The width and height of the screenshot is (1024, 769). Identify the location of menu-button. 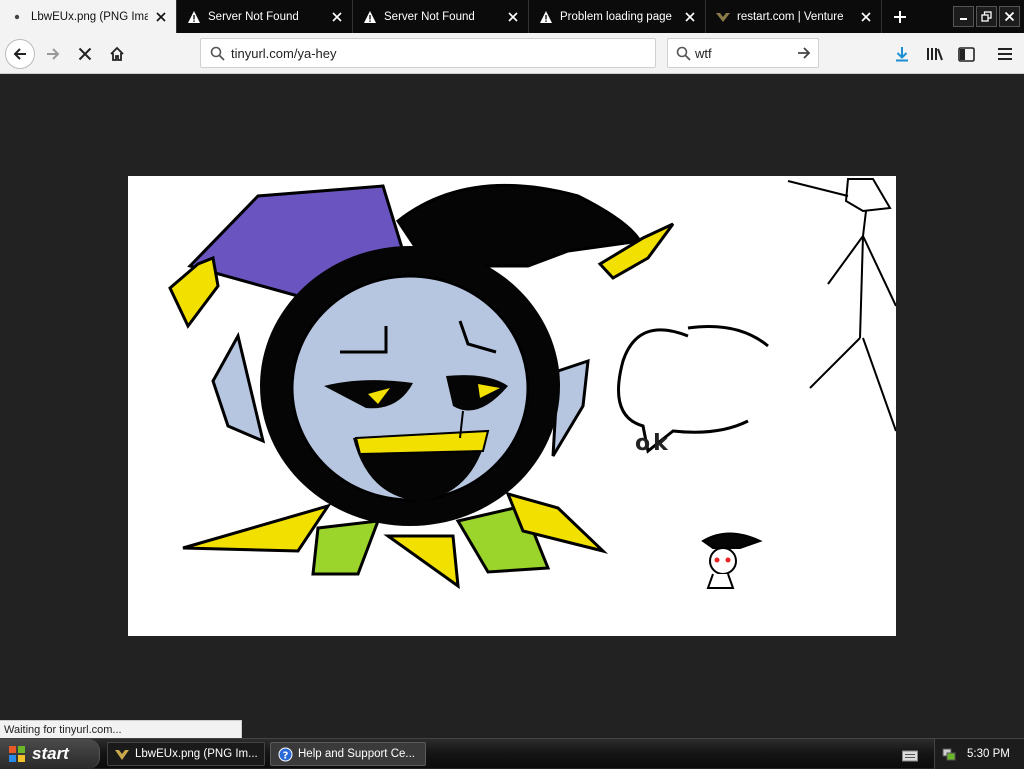
(1005, 54).